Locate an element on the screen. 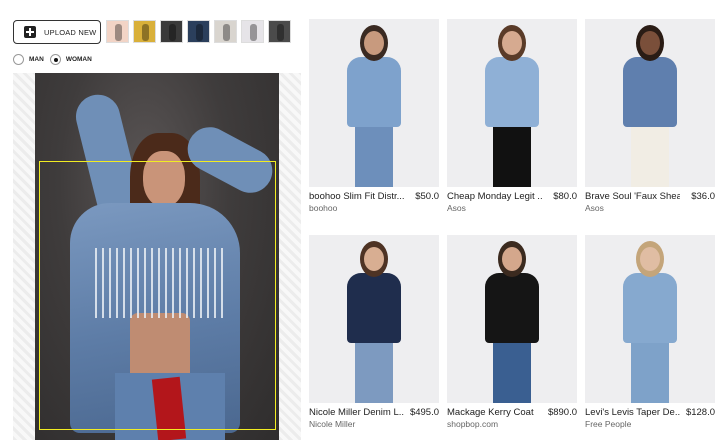  product-name: Mackage Kerry Coat is located at coordinates (490, 412).